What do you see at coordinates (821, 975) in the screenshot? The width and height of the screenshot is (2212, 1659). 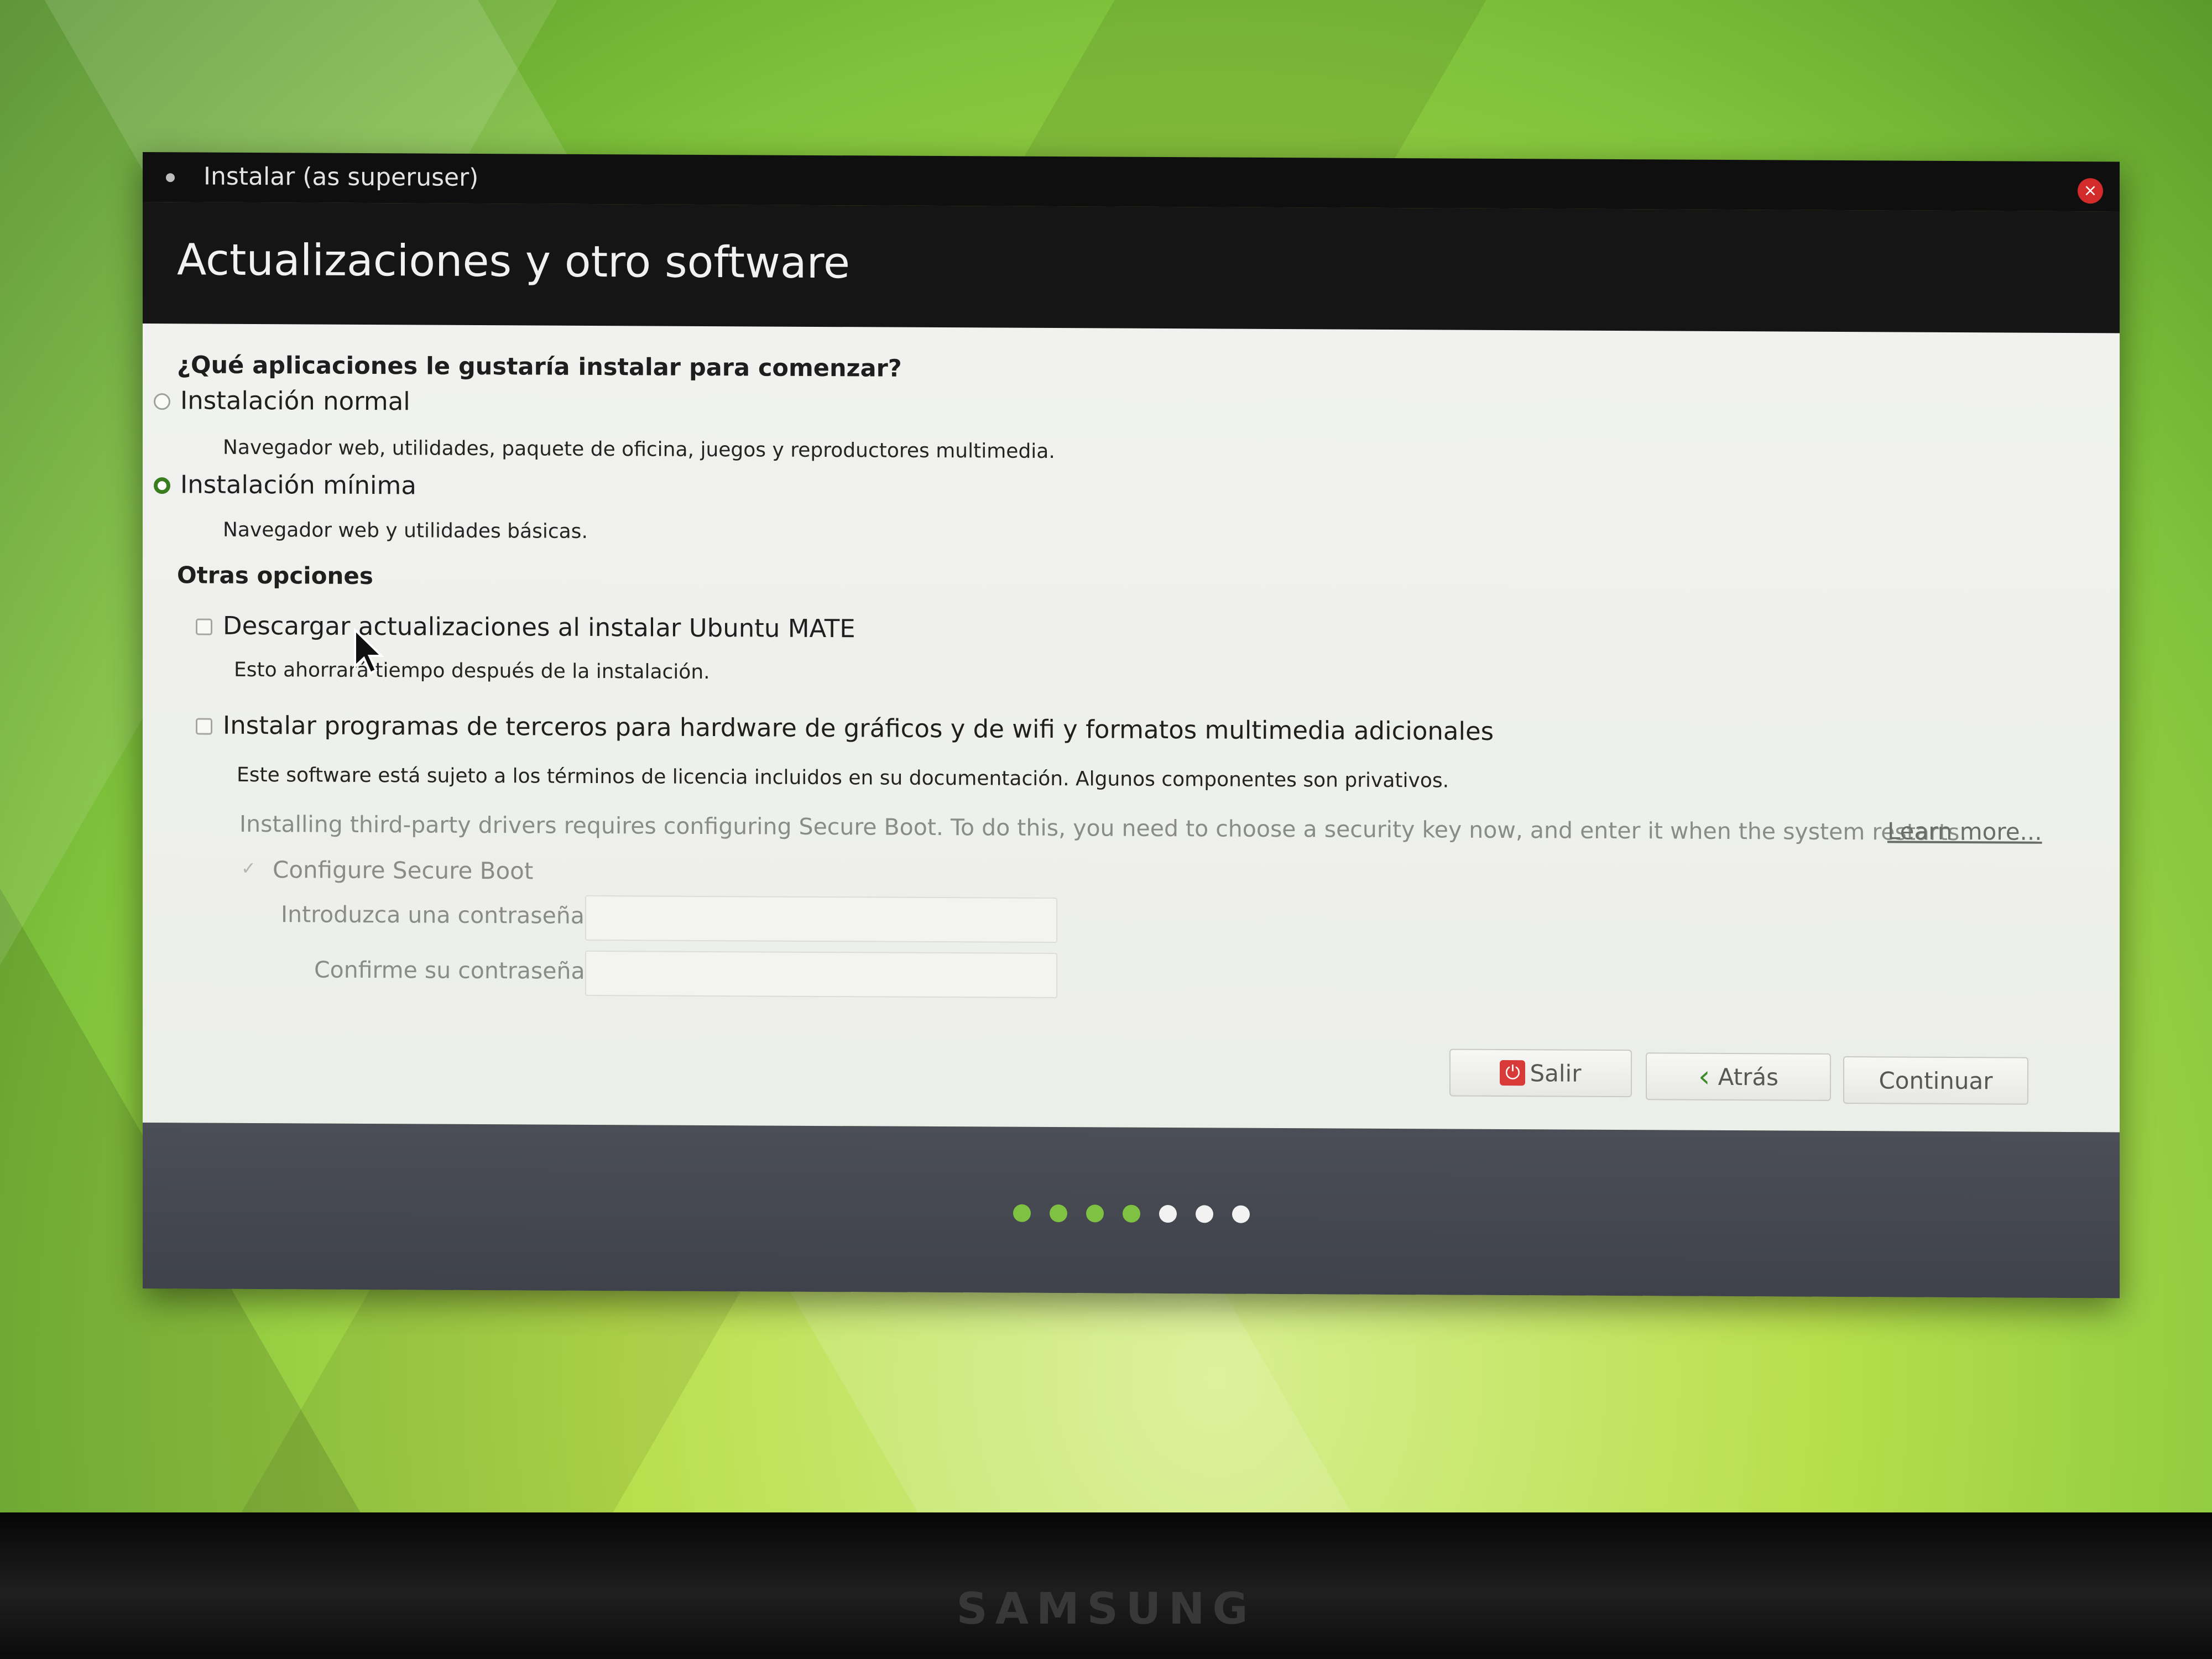 I see `confirm-password-field` at bounding box center [821, 975].